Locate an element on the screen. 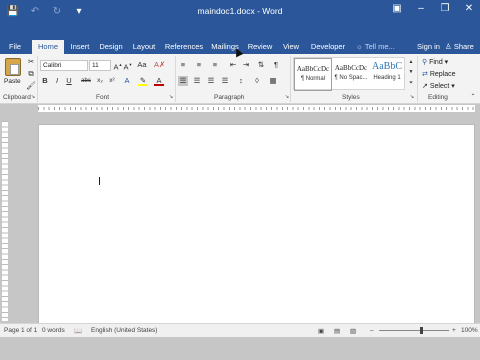 The height and width of the screenshot is (360, 480). cut-icon: ✂ is located at coordinates (31, 62).